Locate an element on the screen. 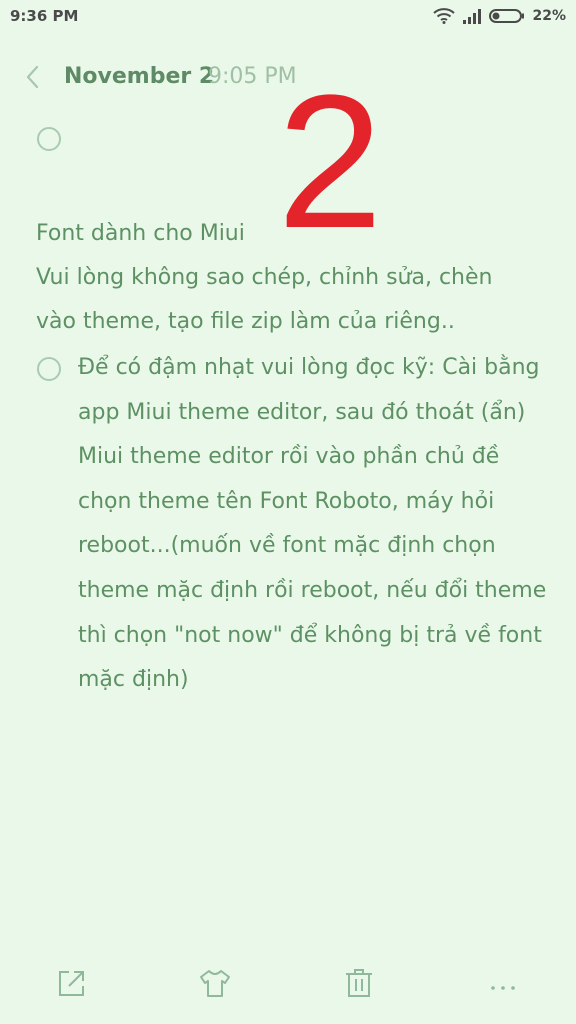 This screenshot has height=1024, width=576. status-bar: 9:36 PM 22% is located at coordinates (288, 17).